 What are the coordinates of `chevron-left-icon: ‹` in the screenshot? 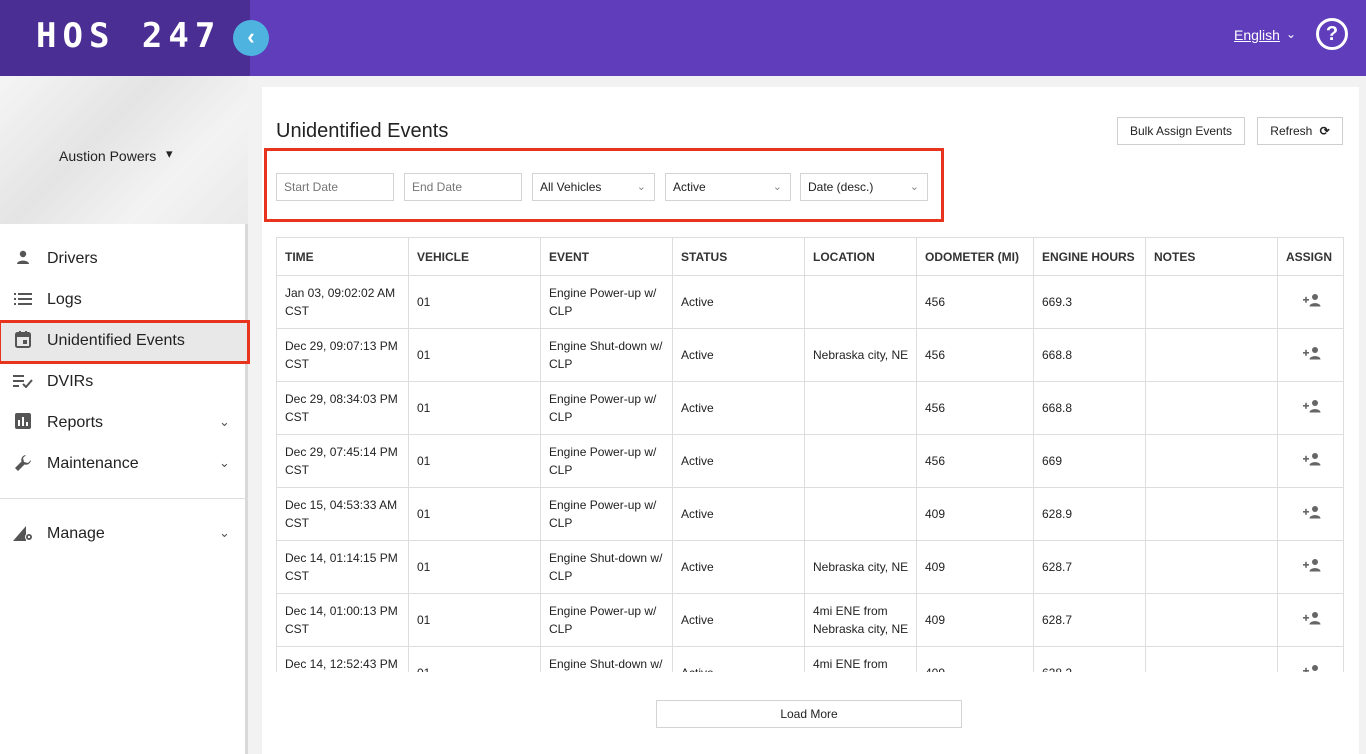 It's located at (251, 36).